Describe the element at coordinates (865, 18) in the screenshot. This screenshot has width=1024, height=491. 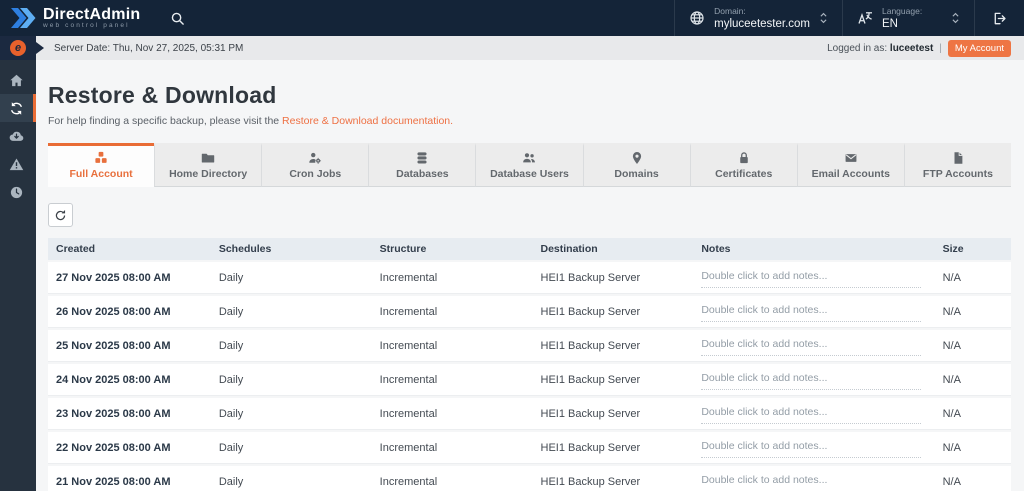
I see `translate-icon` at that location.